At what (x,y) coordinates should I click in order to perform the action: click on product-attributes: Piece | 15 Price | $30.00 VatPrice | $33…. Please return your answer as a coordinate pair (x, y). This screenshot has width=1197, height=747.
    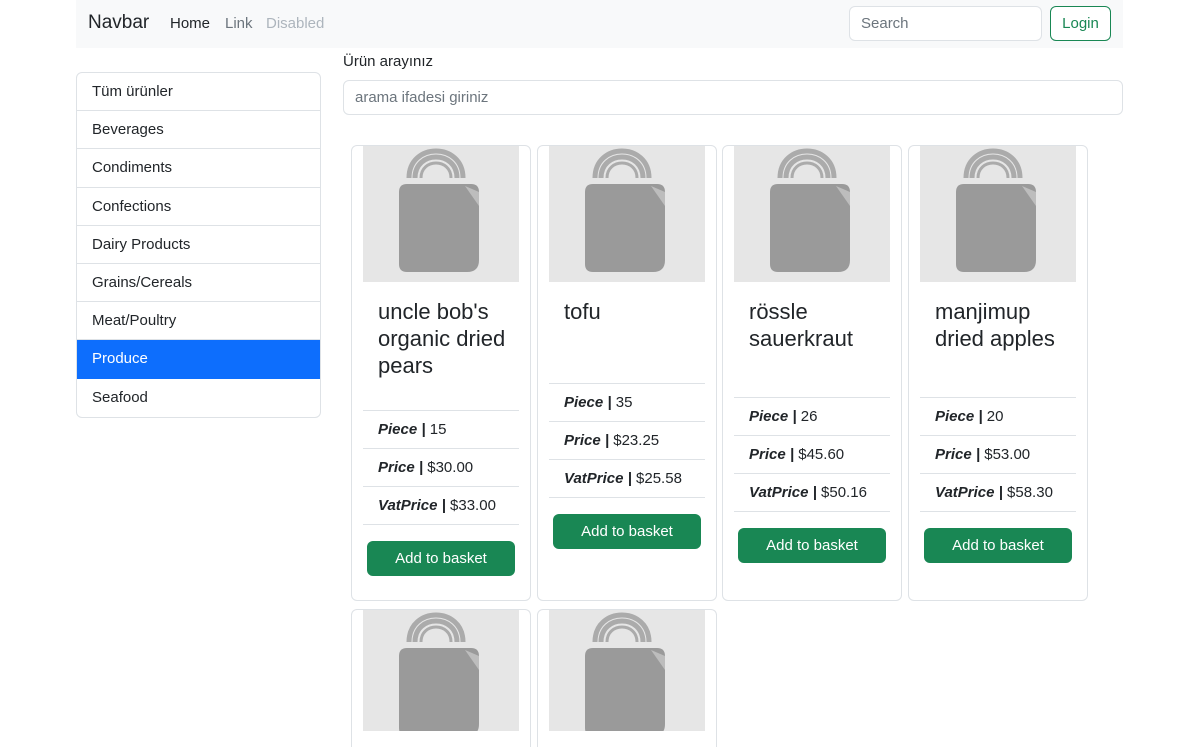
    Looking at the image, I should click on (441, 467).